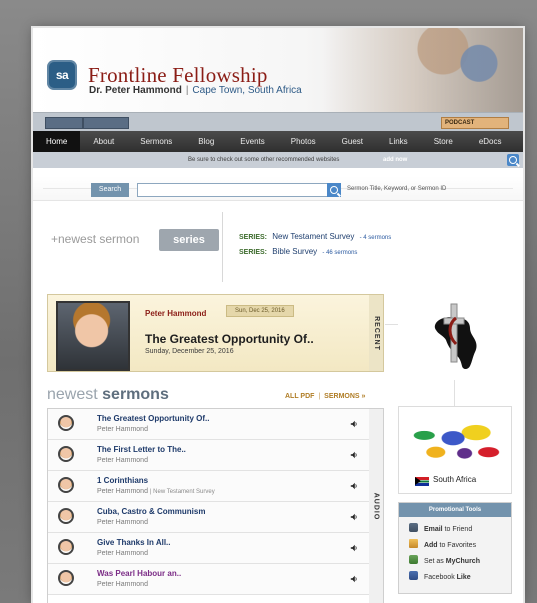 The width and height of the screenshot is (537, 603). What do you see at coordinates (413, 527) in the screenshot?
I see `mail-icon` at bounding box center [413, 527].